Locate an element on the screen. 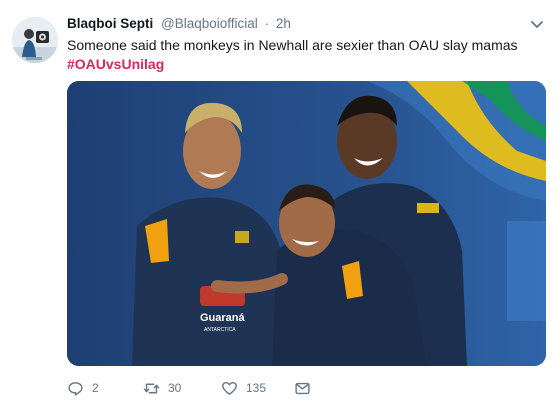 This screenshot has height=410, width=559. jersey-sponsor-subtext: ANTARCTICA is located at coordinates (220, 330).